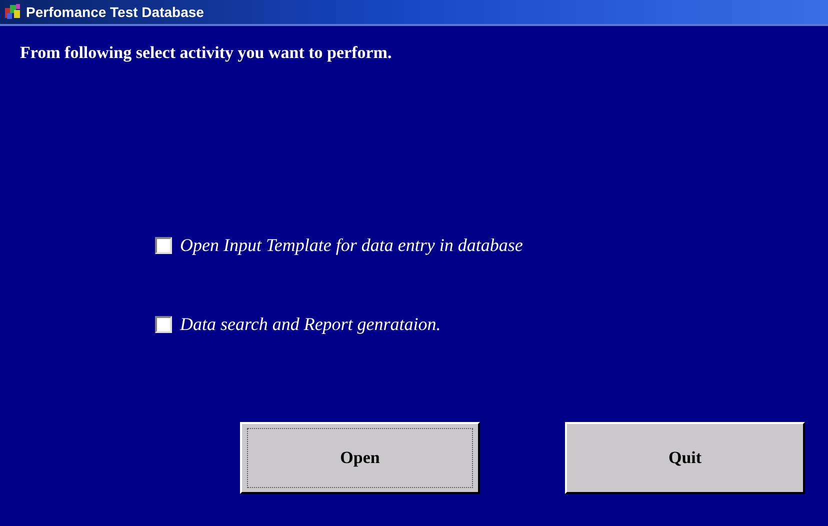 Image resolution: width=828 pixels, height=526 pixels. Describe the element at coordinates (310, 324) in the screenshot. I see `option-label: Data search and Report genrataion.` at that location.